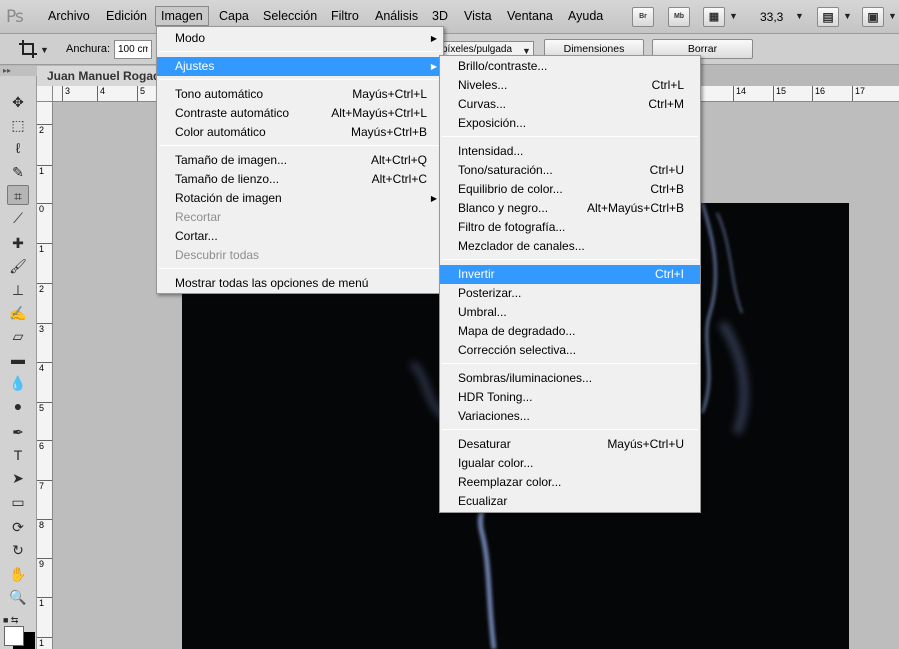  Describe the element at coordinates (18, 574) in the screenshot. I see `hand-tool-icon: ✋` at that location.